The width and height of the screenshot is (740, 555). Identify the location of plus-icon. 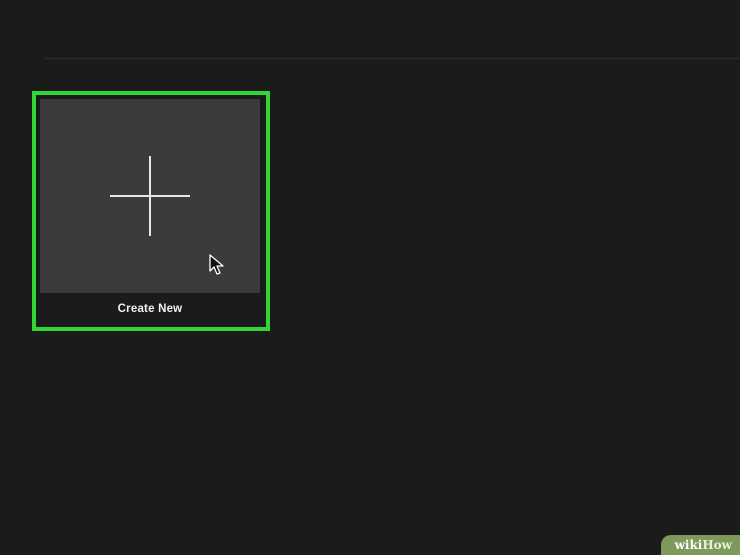
(150, 196).